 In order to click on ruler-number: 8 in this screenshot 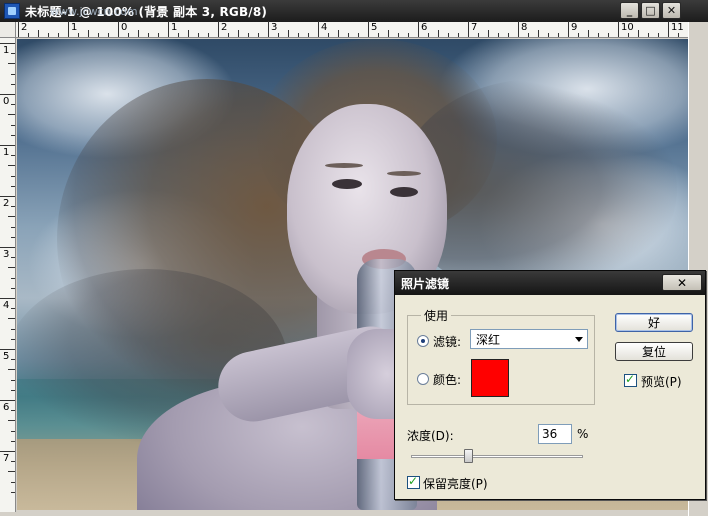, I will do `click(524, 27)`.